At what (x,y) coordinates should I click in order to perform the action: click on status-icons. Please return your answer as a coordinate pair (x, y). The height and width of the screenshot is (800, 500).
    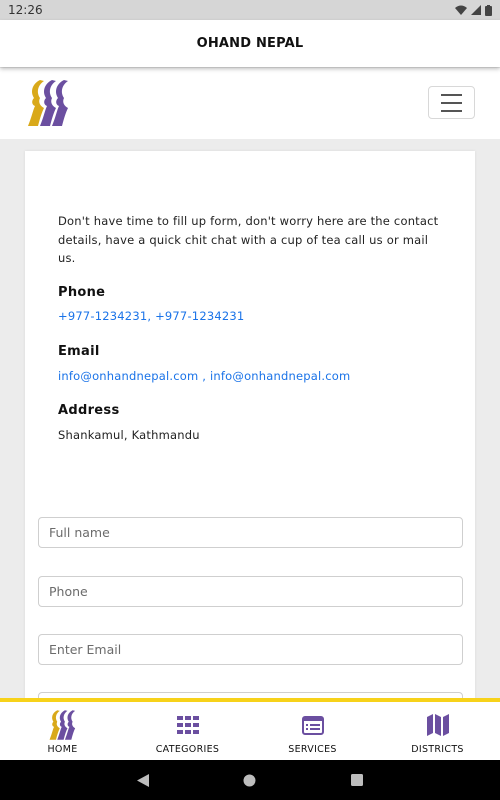
    Looking at the image, I should click on (473, 10).